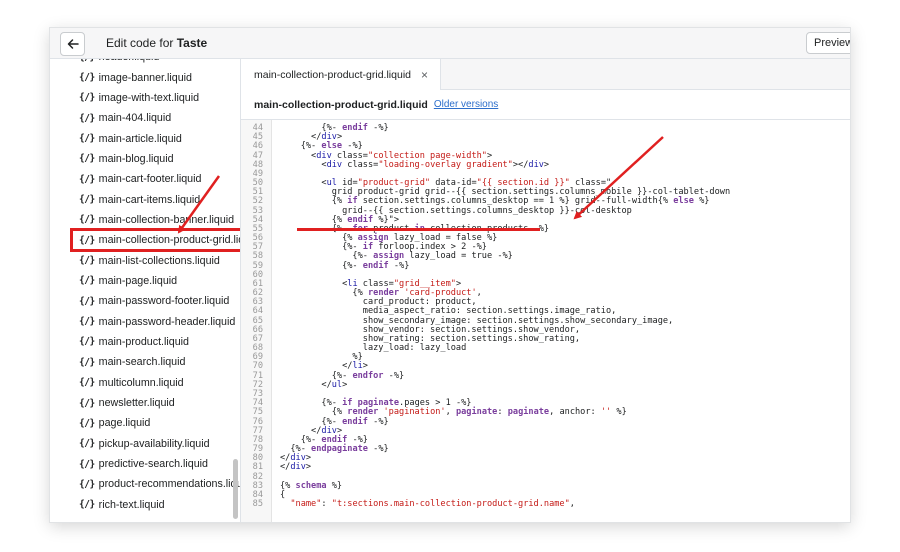 The image size is (900, 552). I want to click on file-item: {/} multicolumn.liquid, so click(145, 383).